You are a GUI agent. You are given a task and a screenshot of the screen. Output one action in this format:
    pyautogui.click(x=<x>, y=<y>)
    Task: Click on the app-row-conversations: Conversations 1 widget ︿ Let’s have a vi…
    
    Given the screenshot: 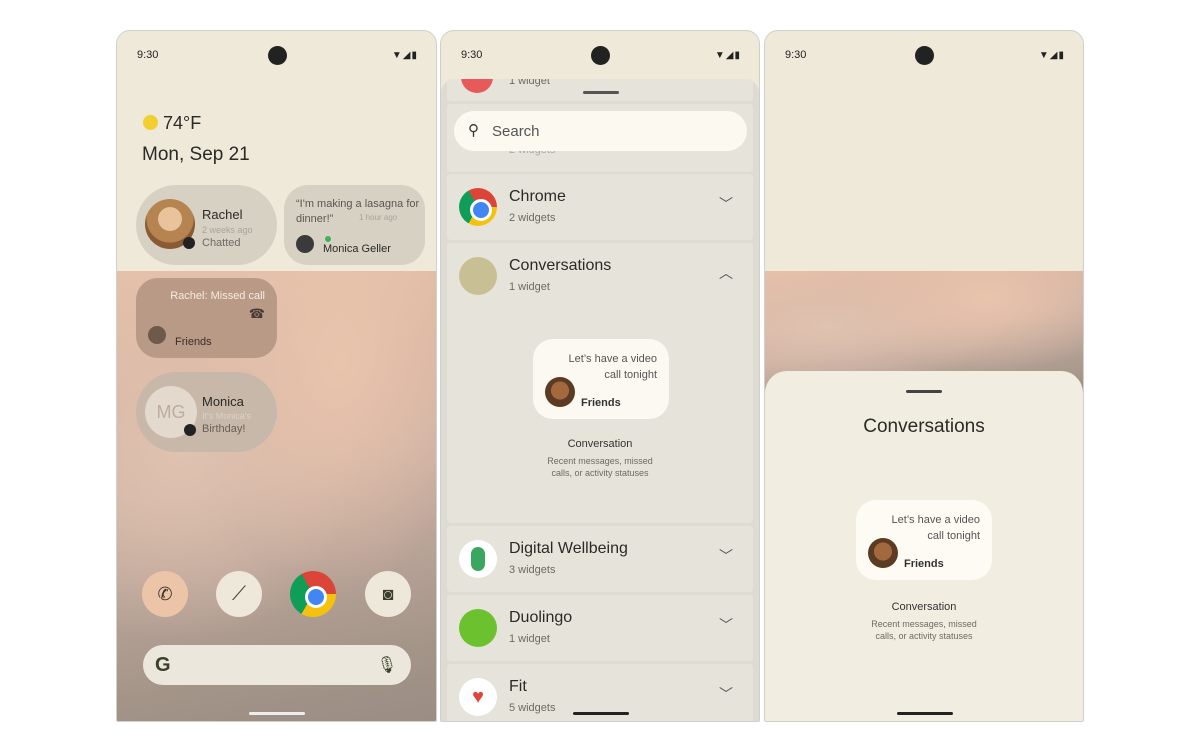 What is the action you would take?
    pyautogui.click(x=600, y=383)
    